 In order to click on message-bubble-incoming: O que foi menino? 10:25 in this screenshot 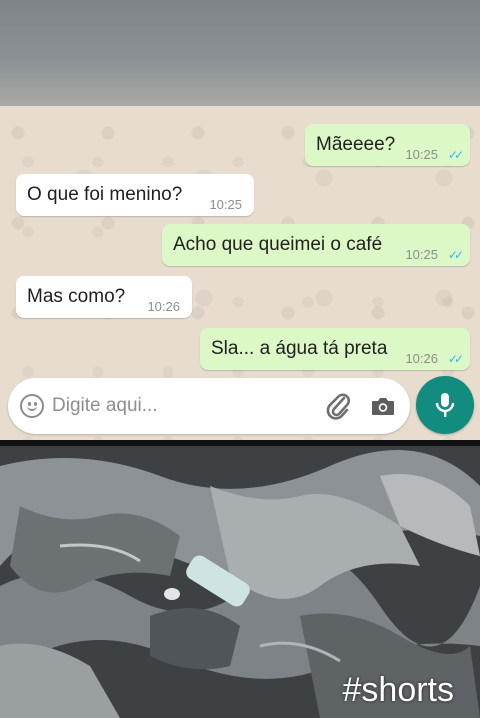, I will do `click(135, 195)`.